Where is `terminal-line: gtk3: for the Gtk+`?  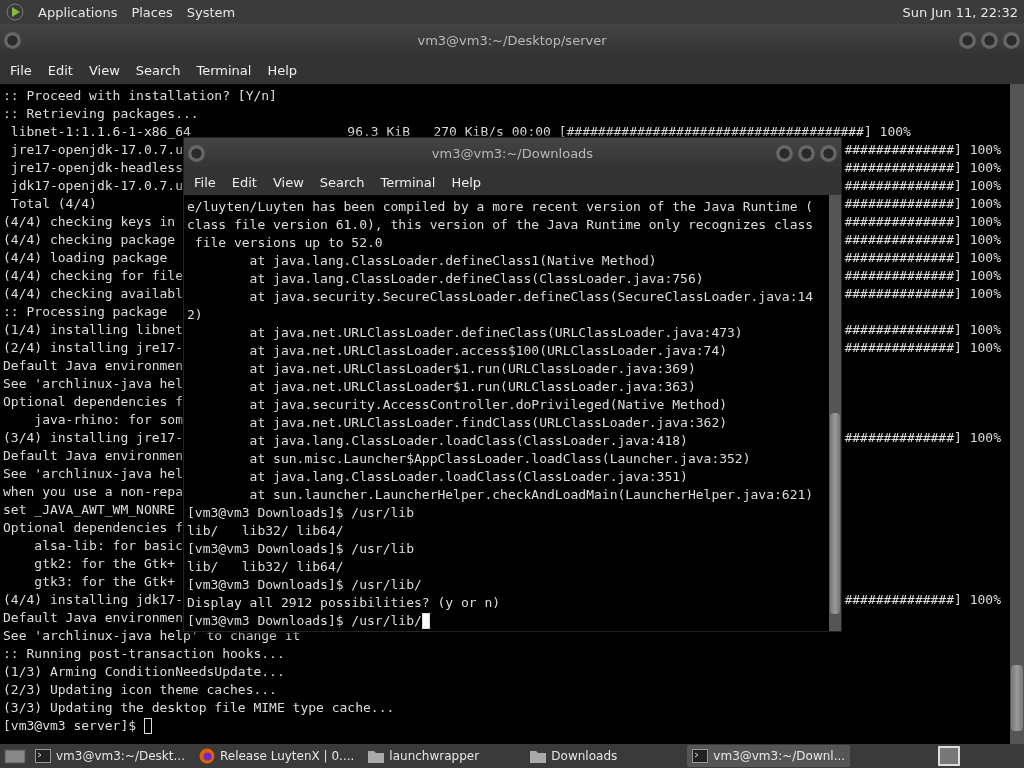 terminal-line: gtk3: for the Gtk+ is located at coordinates (104, 582).